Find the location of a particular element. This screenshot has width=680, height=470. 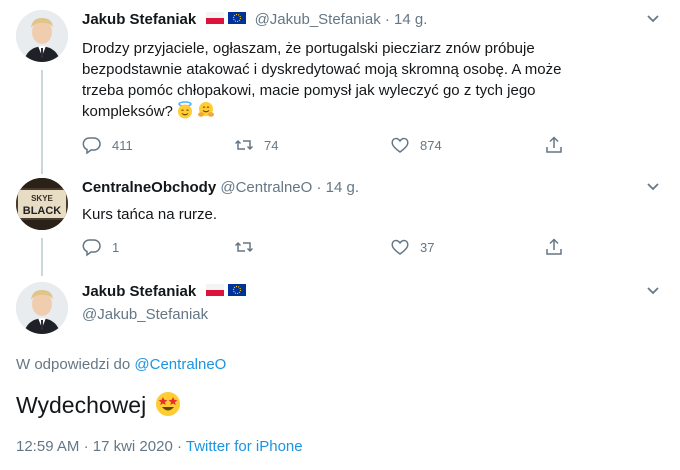

reply-button: 1 is located at coordinates (100, 247).